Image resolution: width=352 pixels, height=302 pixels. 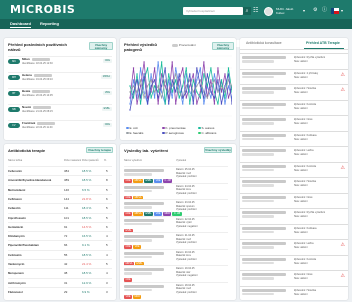 I want to click on language-flag-icon, so click(x=335, y=11).